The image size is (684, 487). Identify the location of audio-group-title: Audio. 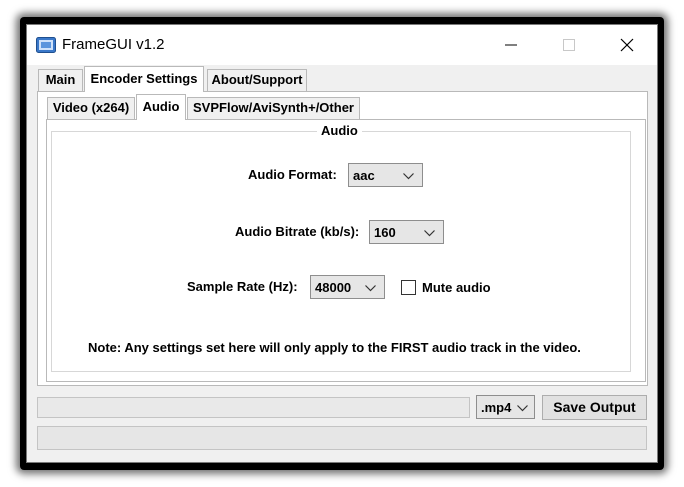
(339, 130).